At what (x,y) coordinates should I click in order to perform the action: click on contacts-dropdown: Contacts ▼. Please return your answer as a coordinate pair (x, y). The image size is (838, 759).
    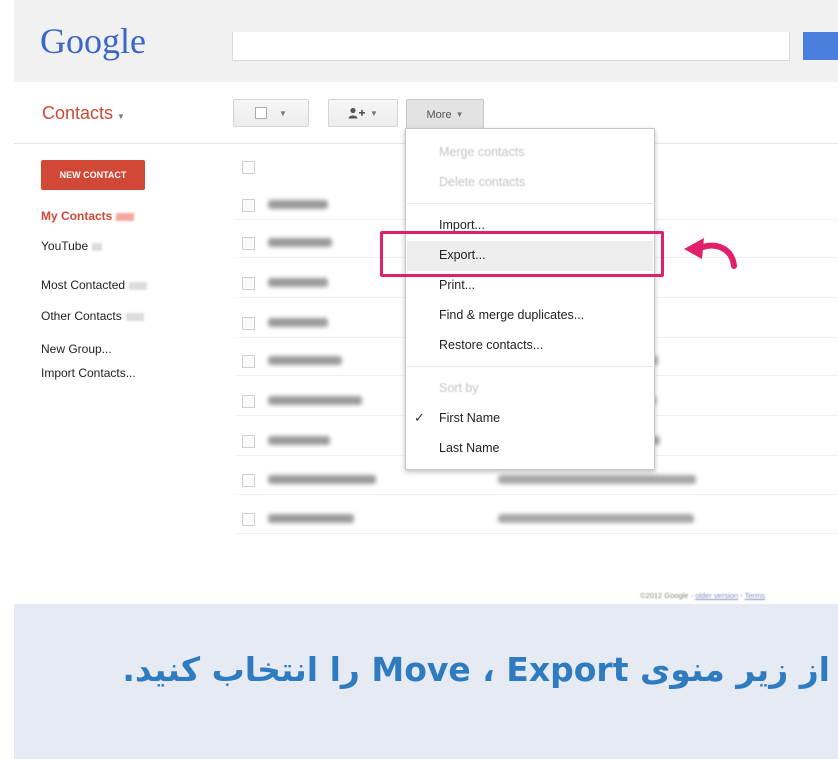
    Looking at the image, I should click on (83, 113).